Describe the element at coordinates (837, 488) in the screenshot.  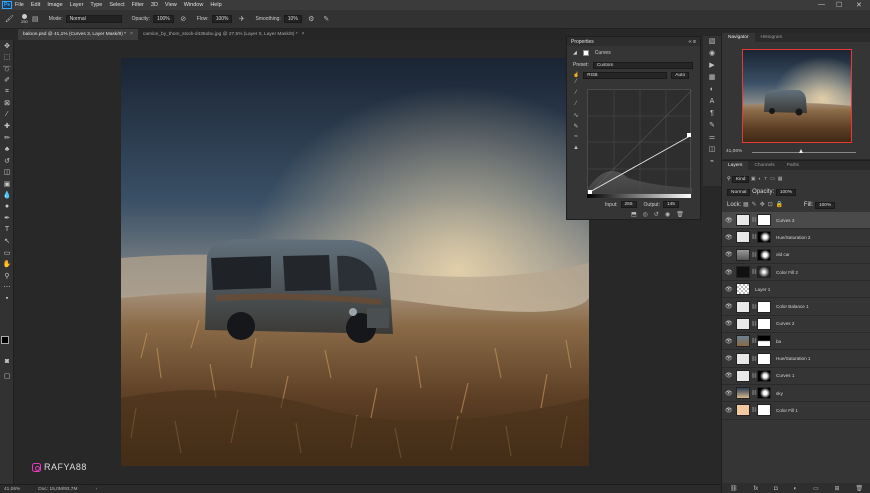
I see `new-layer-icon: ⊞` at that location.